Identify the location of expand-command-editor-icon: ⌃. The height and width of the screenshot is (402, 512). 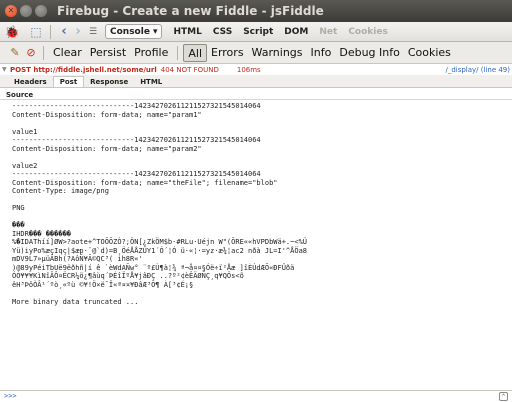
(503, 396).